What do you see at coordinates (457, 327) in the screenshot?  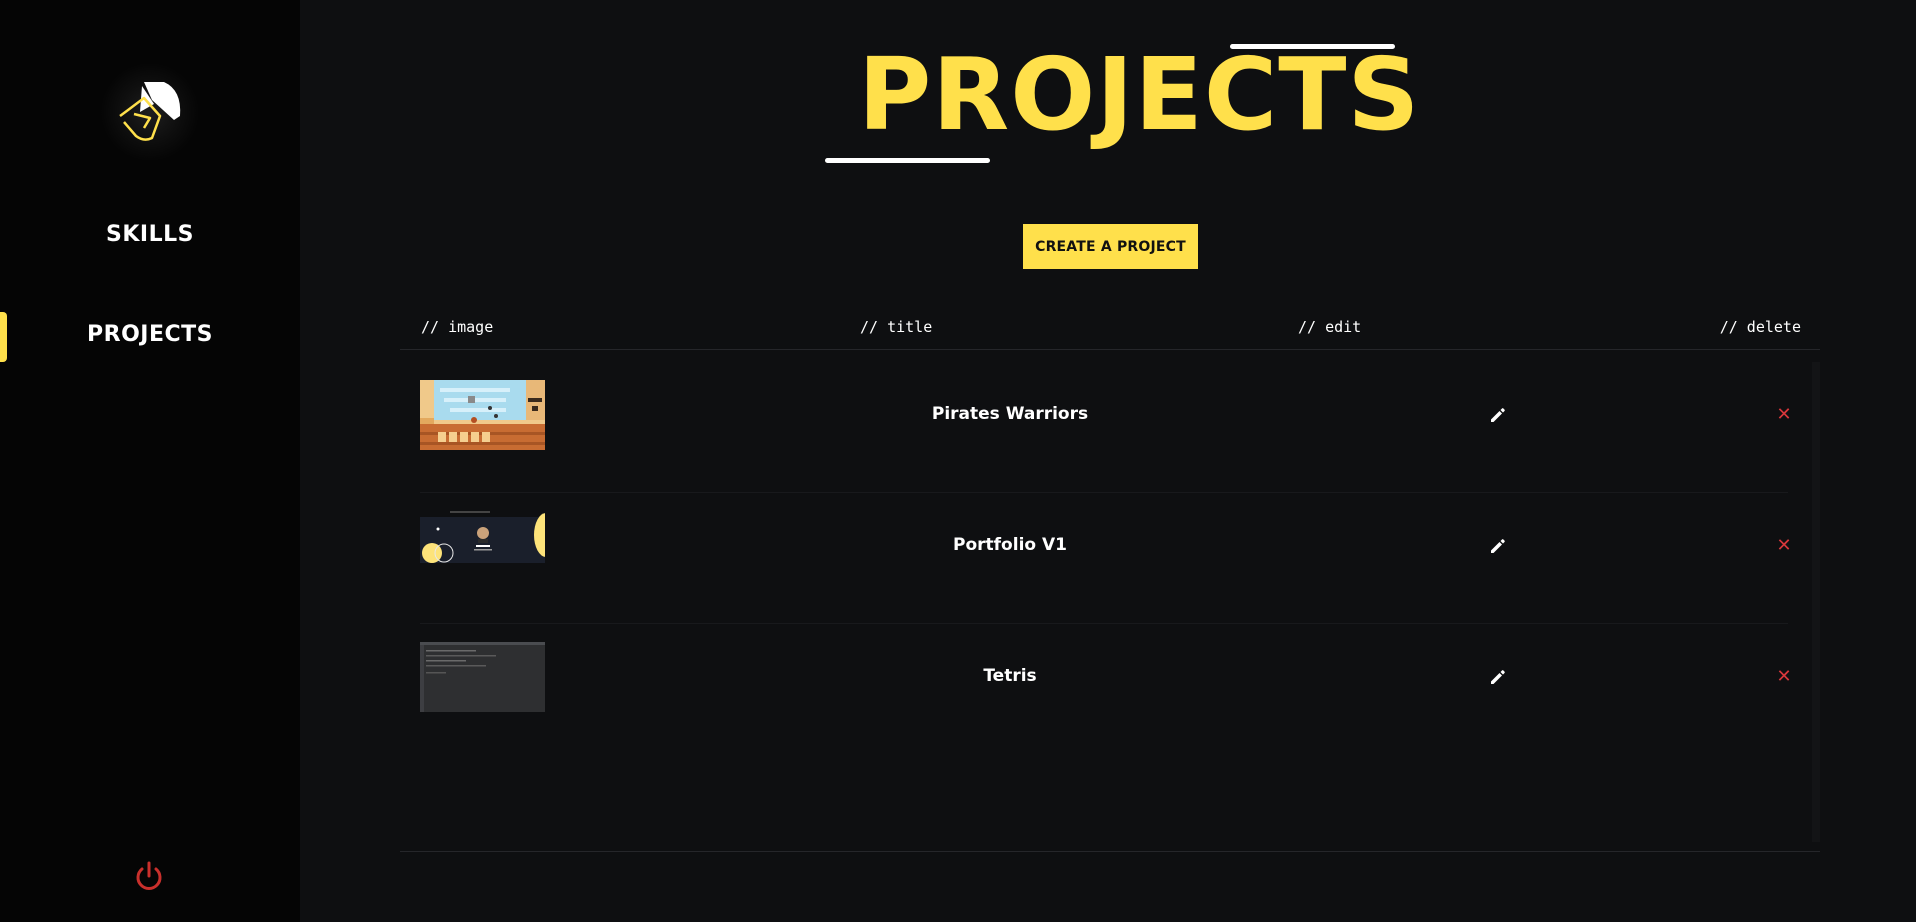 I see `column-header-image: // image` at bounding box center [457, 327].